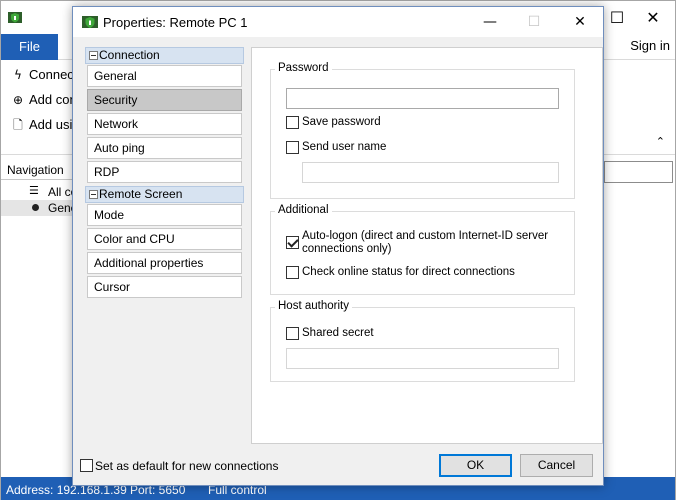  Describe the element at coordinates (186, 466) in the screenshot. I see `set-default-label: Set as default for new connections` at that location.